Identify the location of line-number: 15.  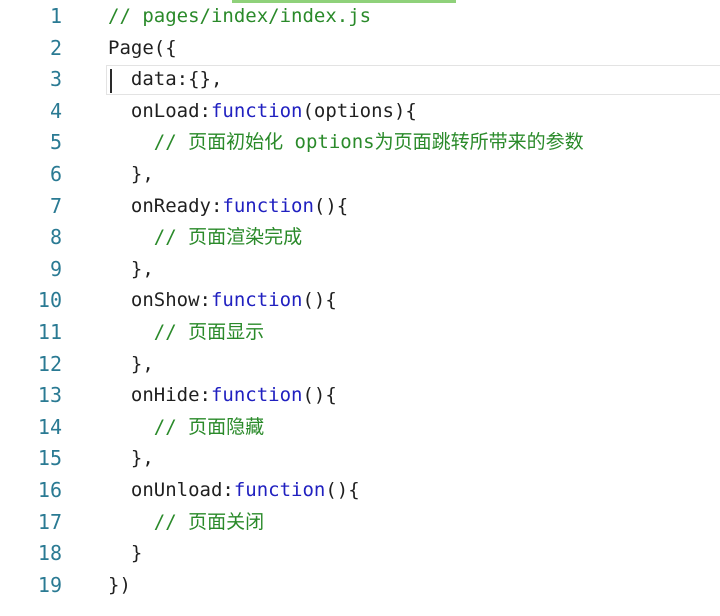
(49, 458).